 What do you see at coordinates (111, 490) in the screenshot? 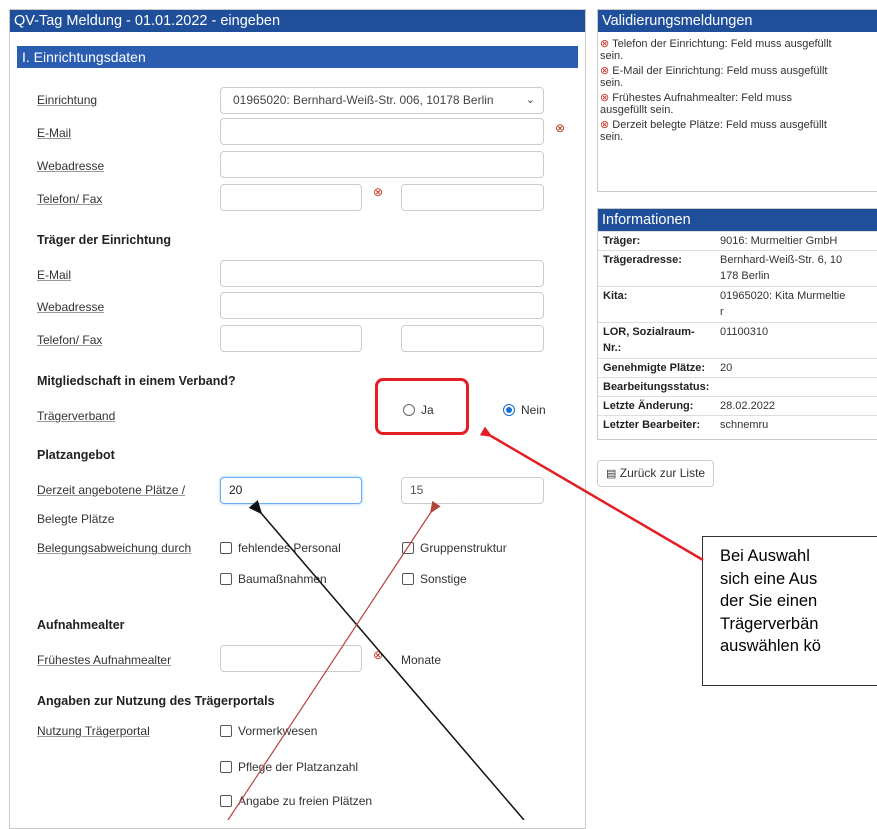
I see `angebotene-label: Derzeit angebotene Plätze /` at bounding box center [111, 490].